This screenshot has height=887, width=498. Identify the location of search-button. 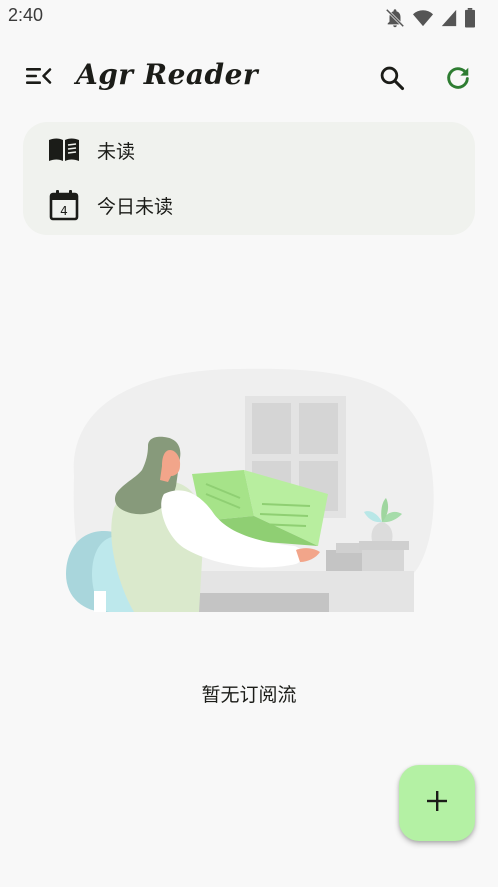
(392, 80).